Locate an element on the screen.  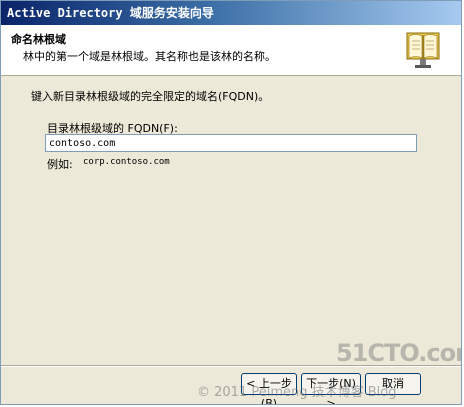
page-subtitle: 林中的第一个域是林根域。其名称也是该林的名称。 is located at coordinates (149, 56).